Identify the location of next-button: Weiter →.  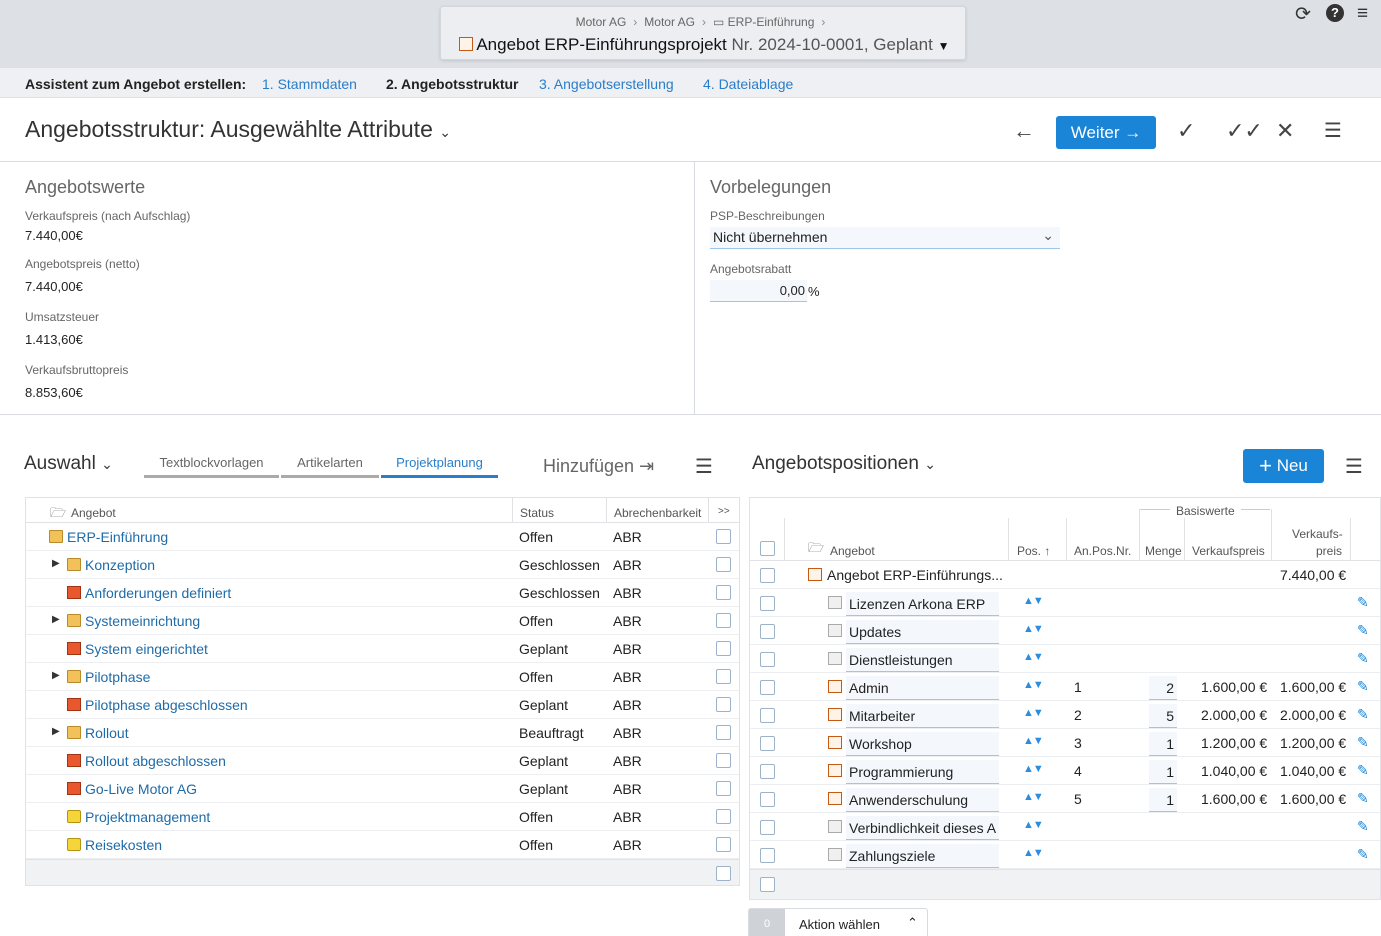
(1106, 132).